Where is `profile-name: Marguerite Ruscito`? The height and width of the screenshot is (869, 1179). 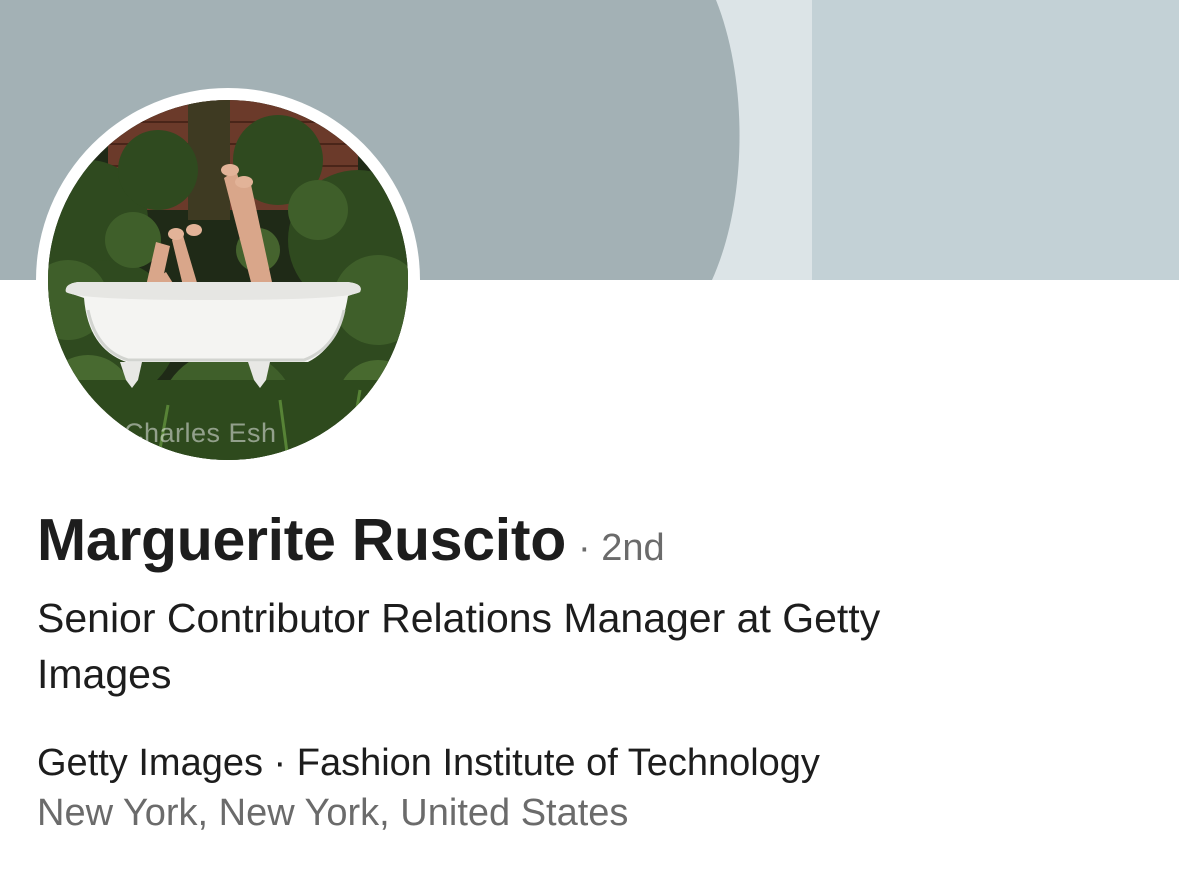 profile-name: Marguerite Ruscito is located at coordinates (301, 540).